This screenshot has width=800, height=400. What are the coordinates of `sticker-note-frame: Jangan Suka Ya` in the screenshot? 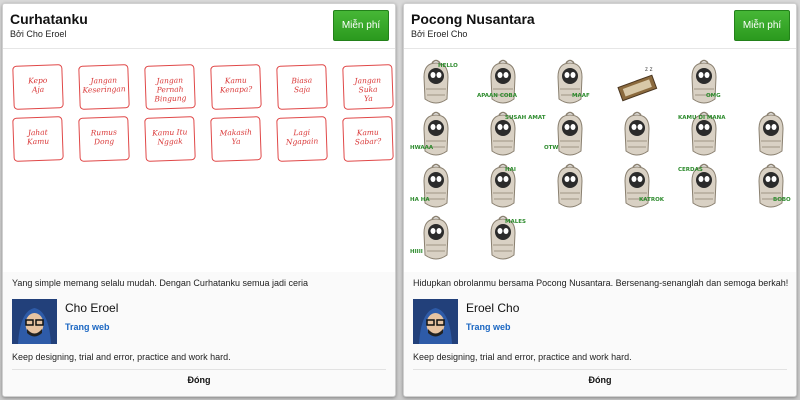 It's located at (368, 87).